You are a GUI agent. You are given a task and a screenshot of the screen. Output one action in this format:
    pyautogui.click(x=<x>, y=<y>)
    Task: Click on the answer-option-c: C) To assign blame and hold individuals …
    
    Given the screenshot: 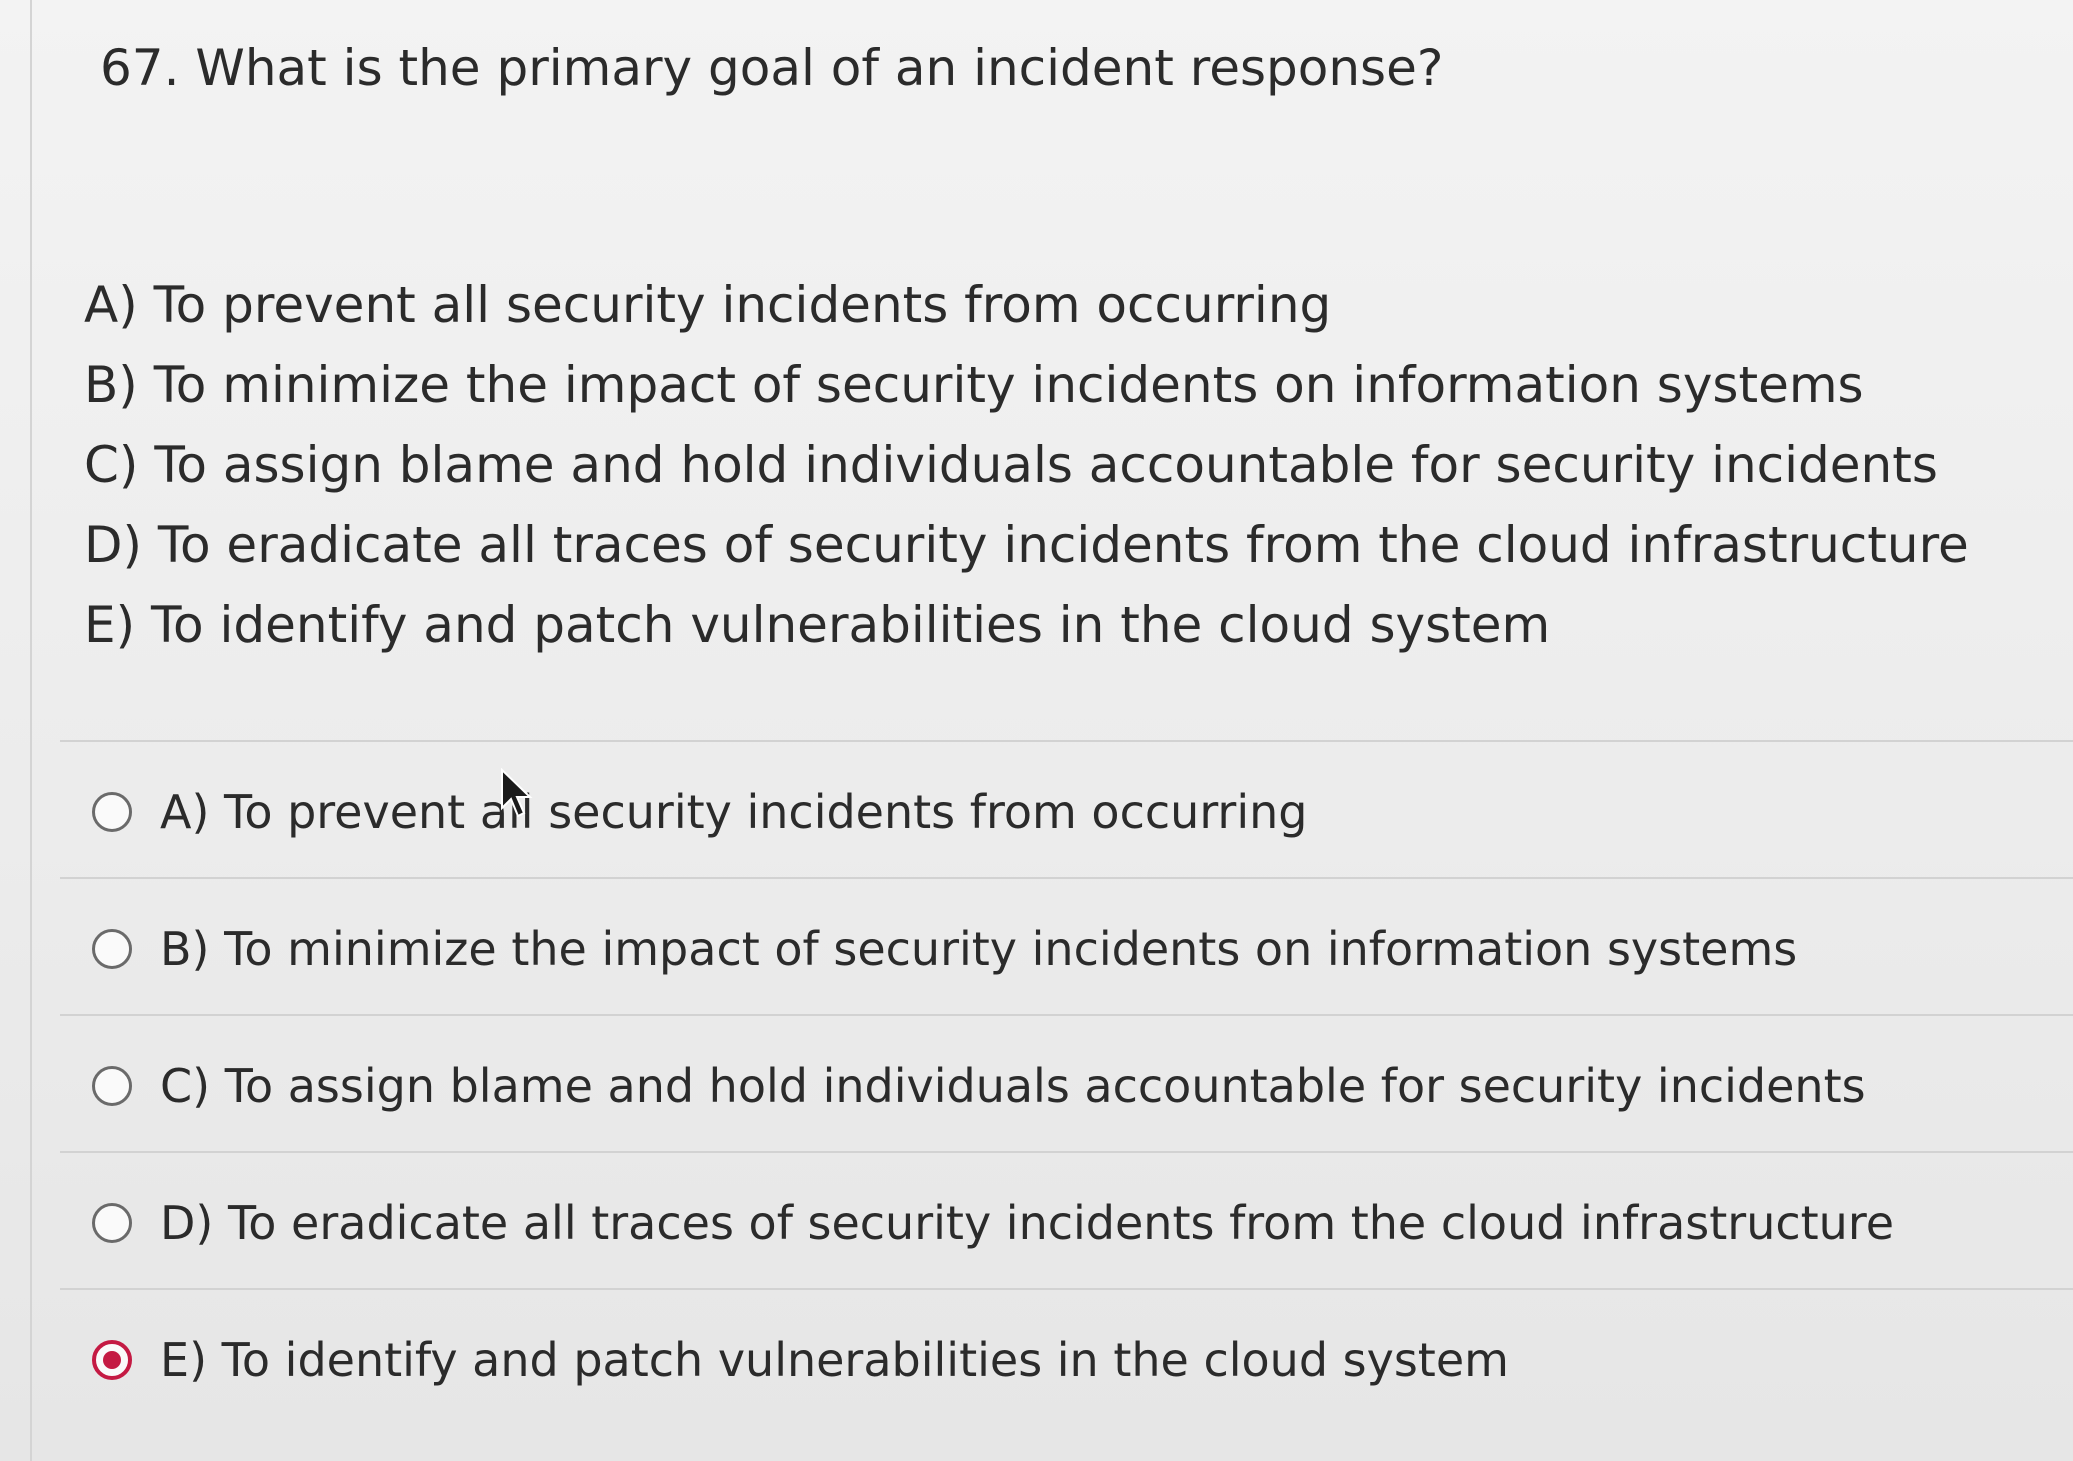 What is the action you would take?
    pyautogui.click(x=1066, y=1082)
    